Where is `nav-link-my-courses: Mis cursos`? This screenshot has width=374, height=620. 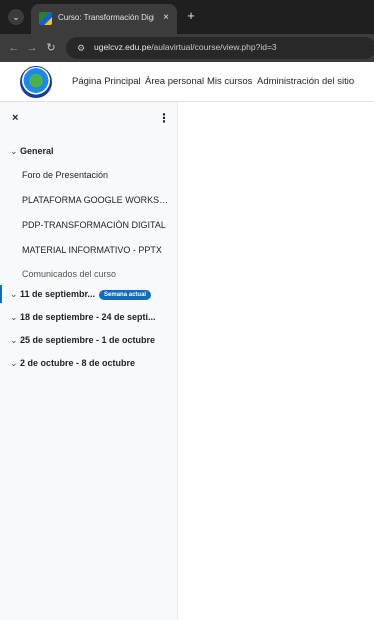
nav-link-my-courses: Mis cursos is located at coordinates (229, 81).